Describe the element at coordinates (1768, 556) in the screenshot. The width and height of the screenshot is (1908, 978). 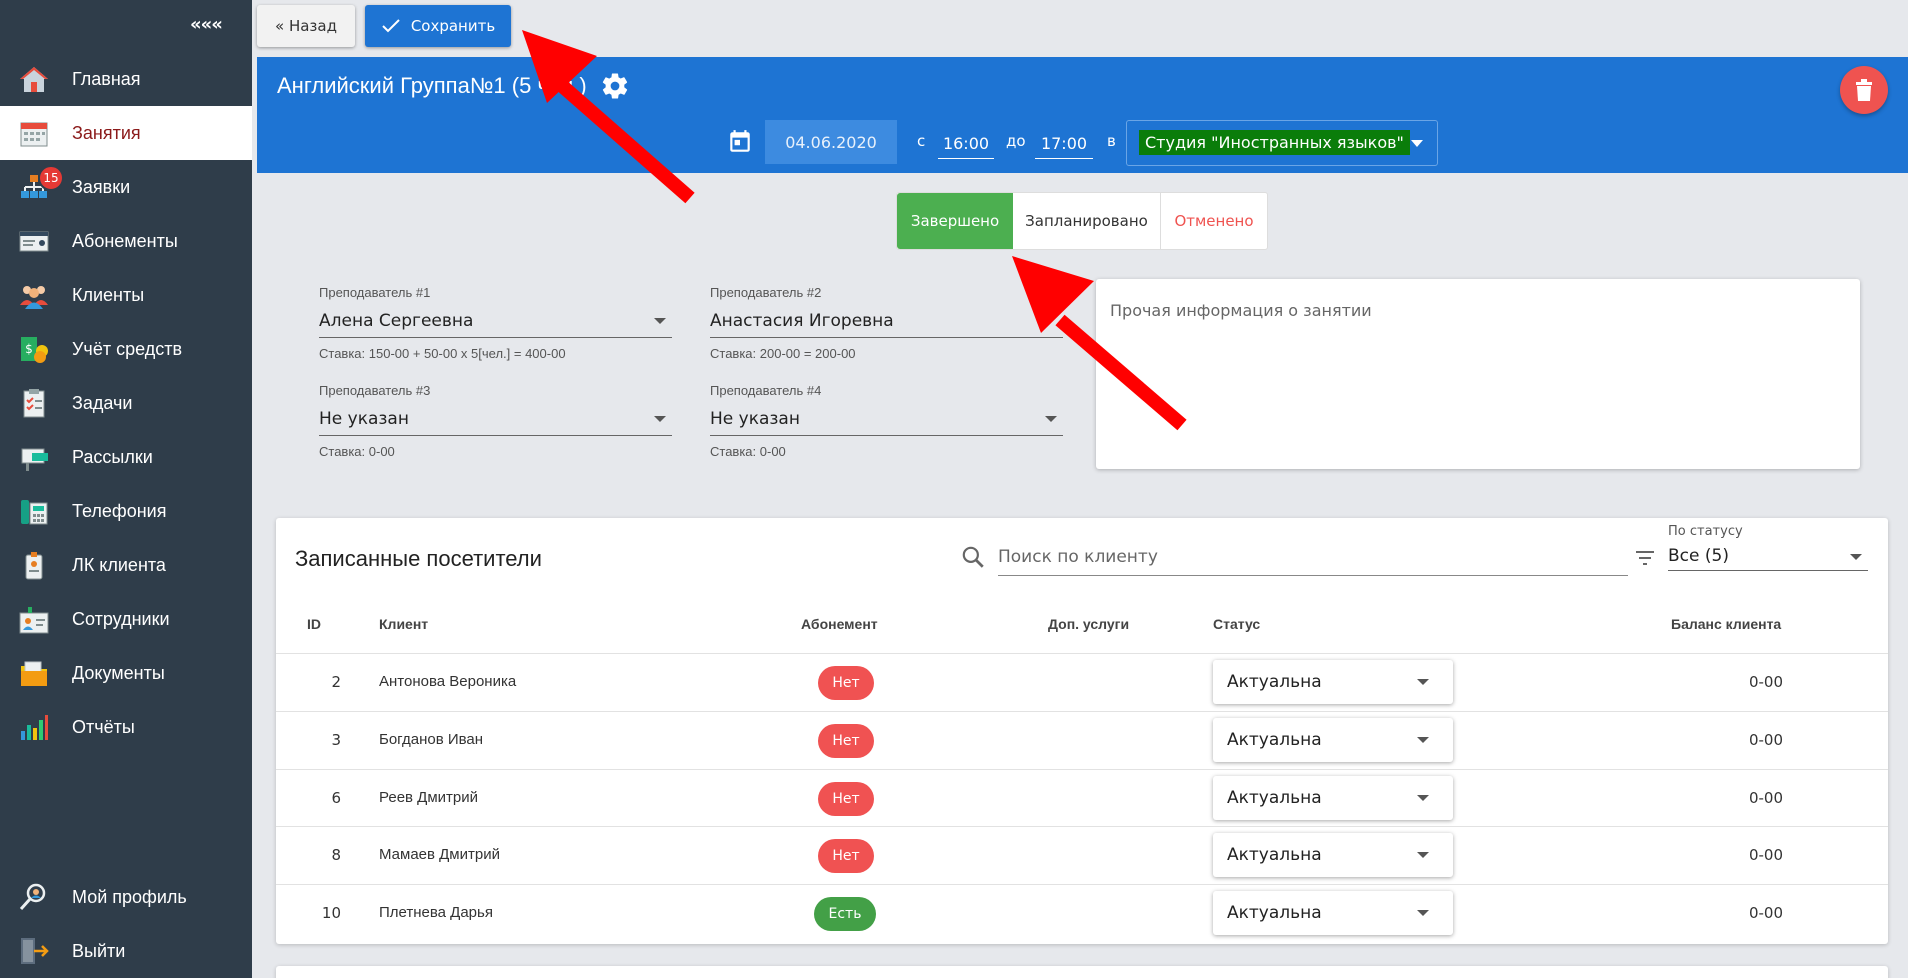
I see `status-filter-select: Все (5)` at that location.